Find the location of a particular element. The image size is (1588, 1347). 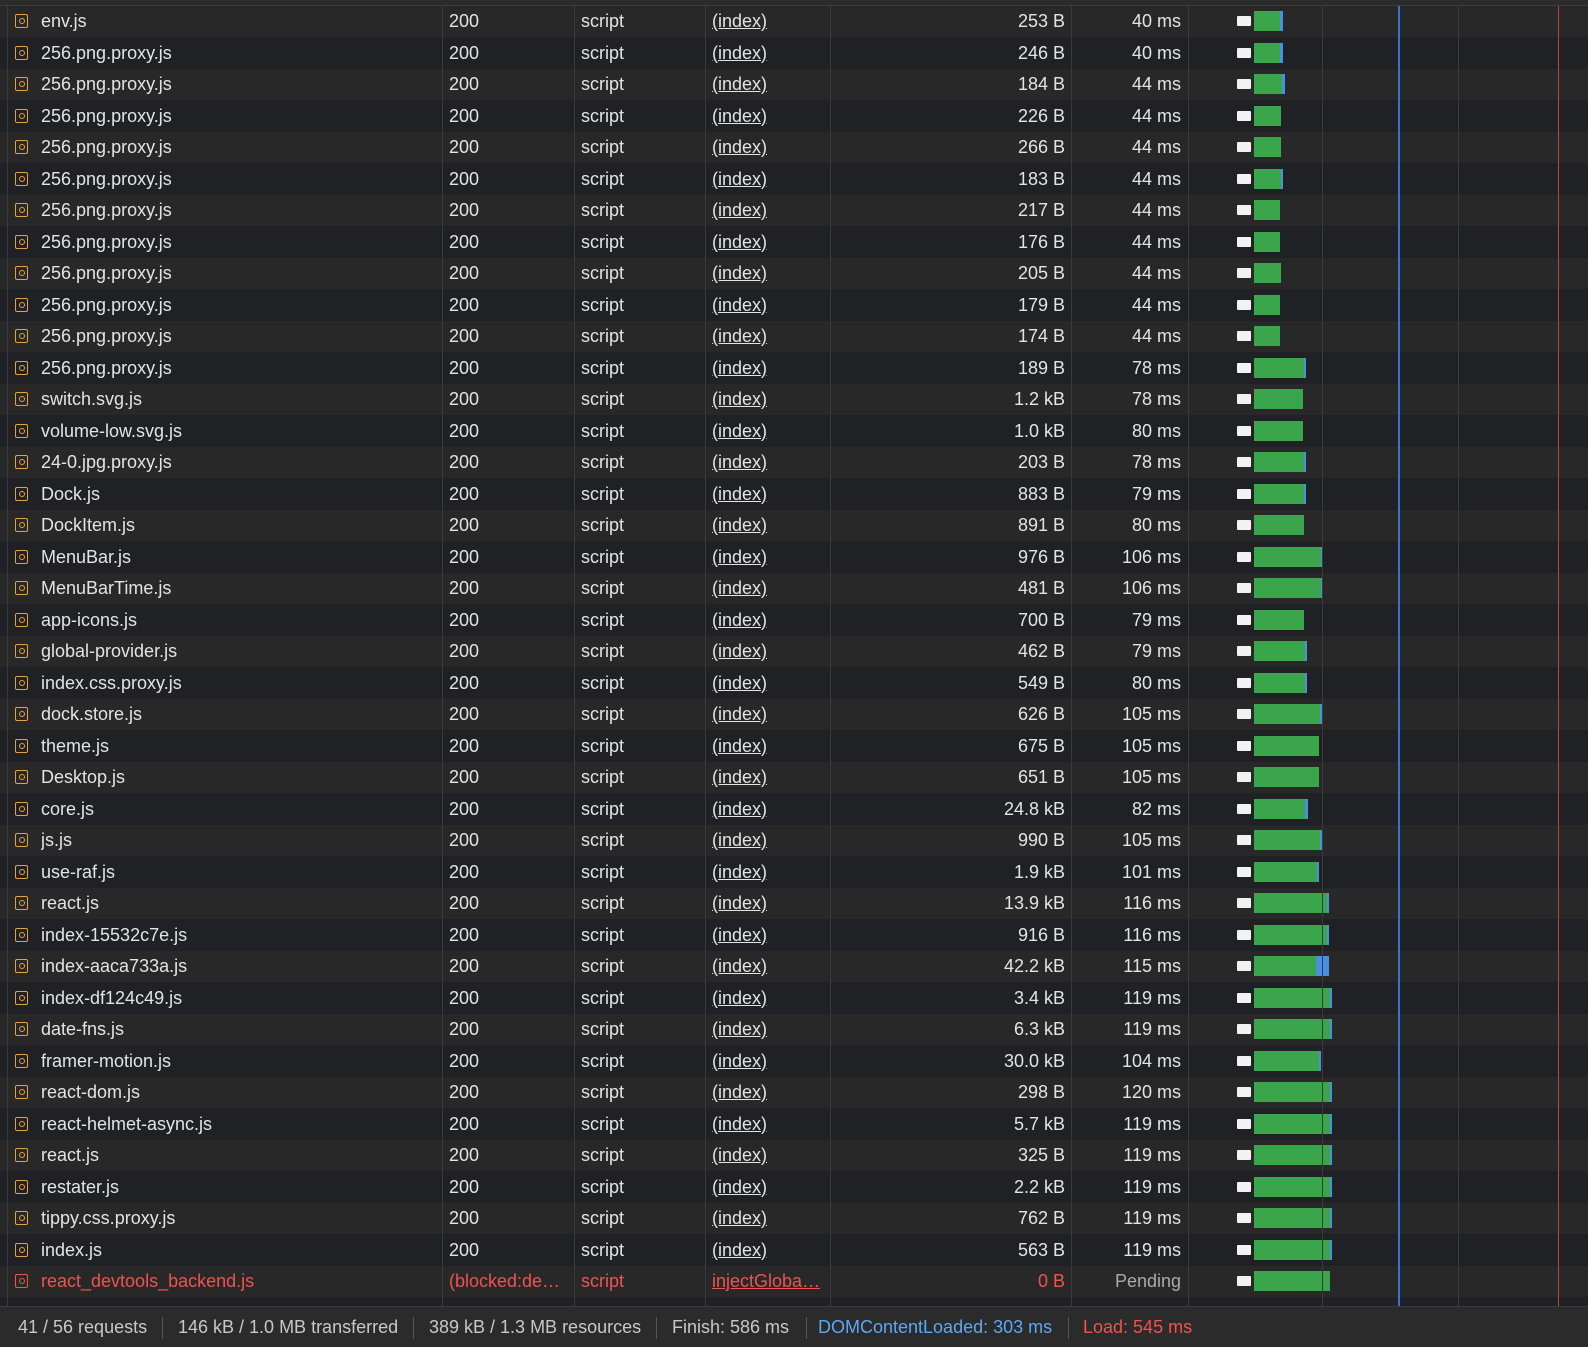

request-row: Dock.js 200 script (index) 883 B 79 ms is located at coordinates (794, 494).